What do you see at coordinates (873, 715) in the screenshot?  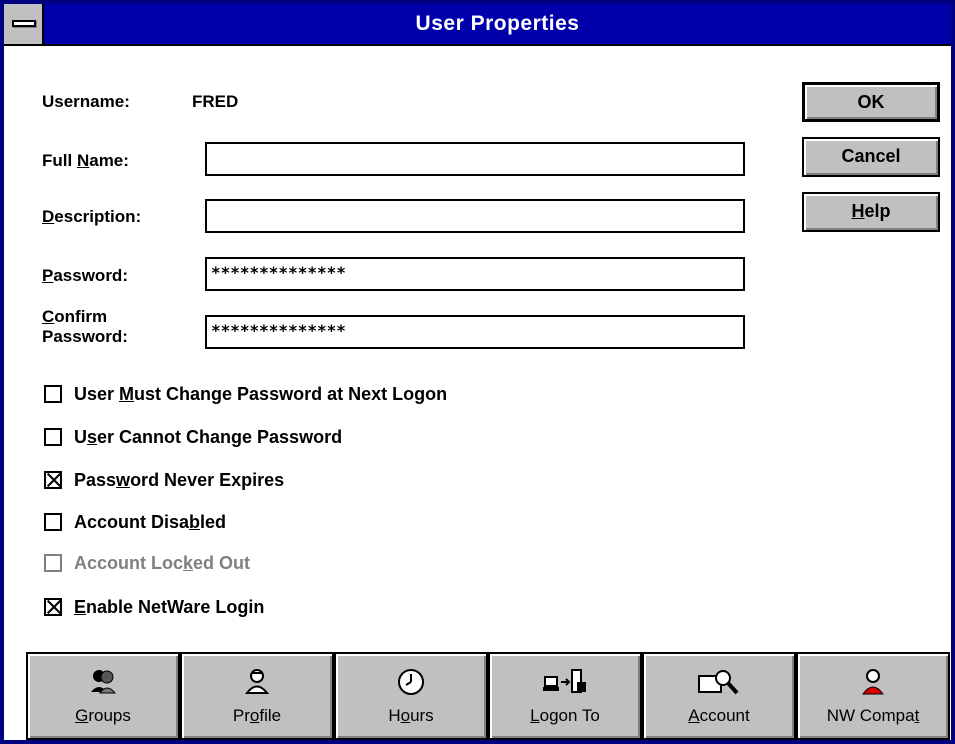 I see `toolbar-button-label: NW Compat` at bounding box center [873, 715].